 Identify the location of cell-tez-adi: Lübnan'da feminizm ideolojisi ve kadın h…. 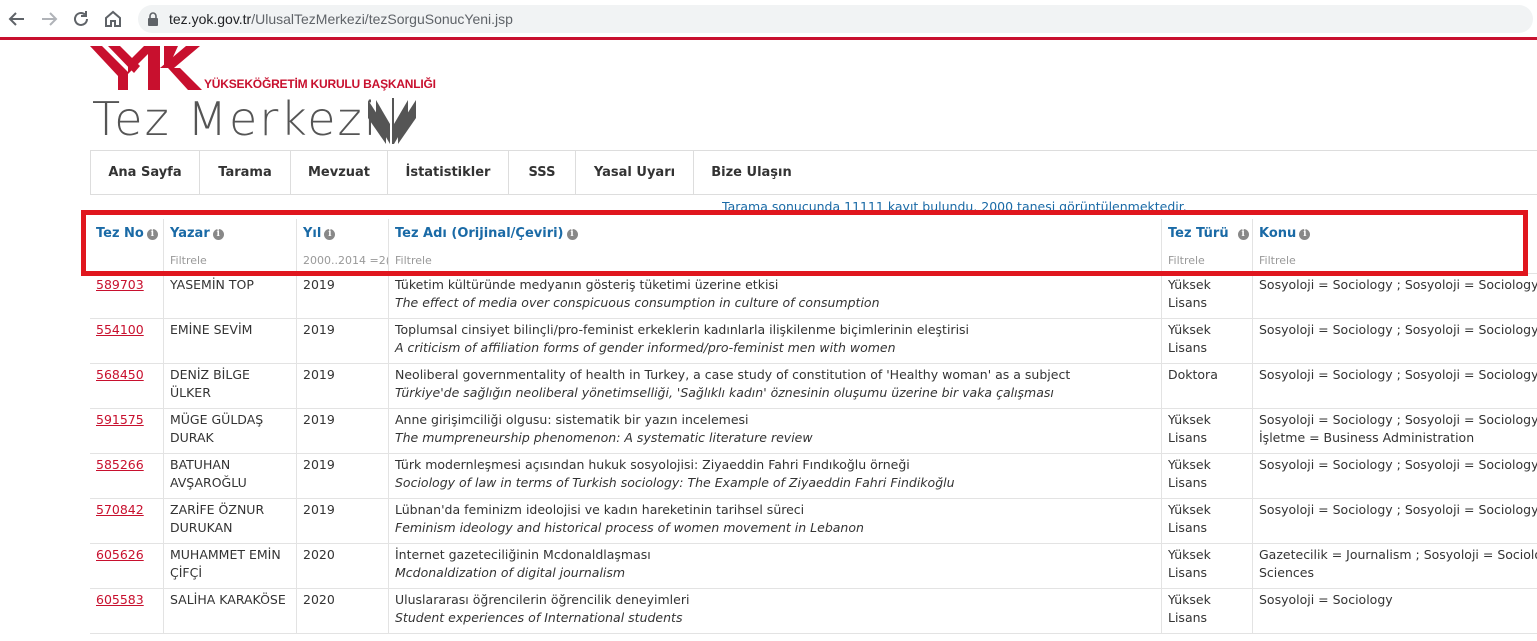
(774, 521).